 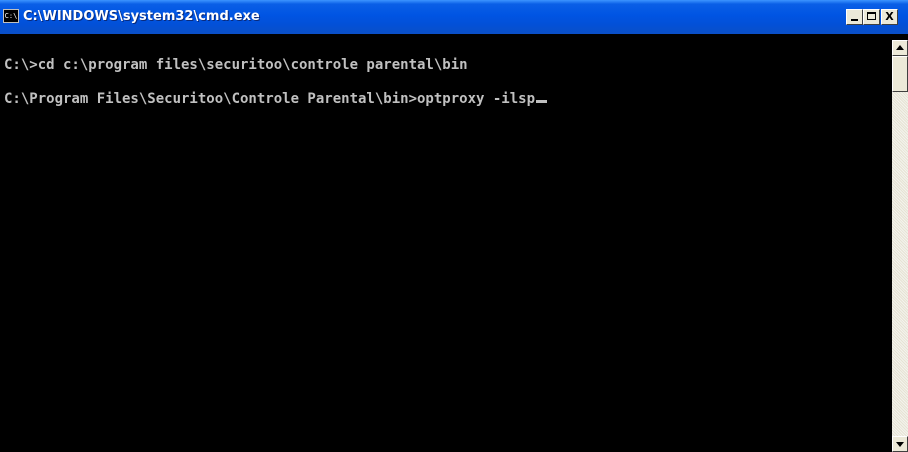 I want to click on minimize-button, so click(x=854, y=17).